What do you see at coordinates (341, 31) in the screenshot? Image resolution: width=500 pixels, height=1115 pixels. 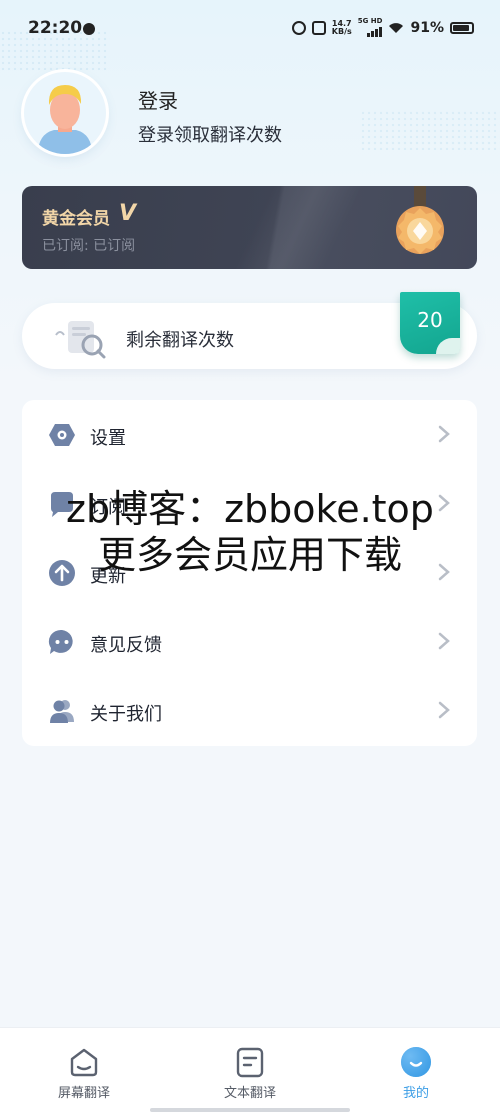 I see `net-speed-unit: KB/s` at bounding box center [341, 31].